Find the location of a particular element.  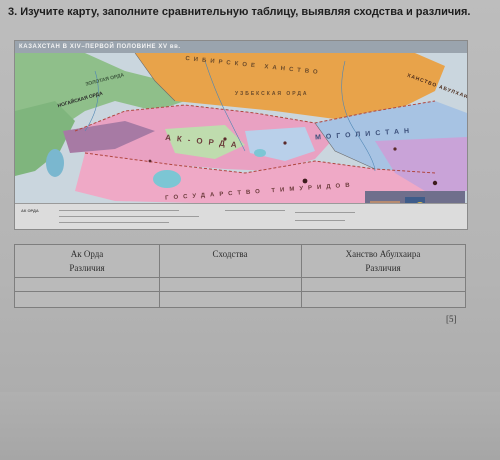

map-legend: АК ОРДА is located at coordinates (241, 216).